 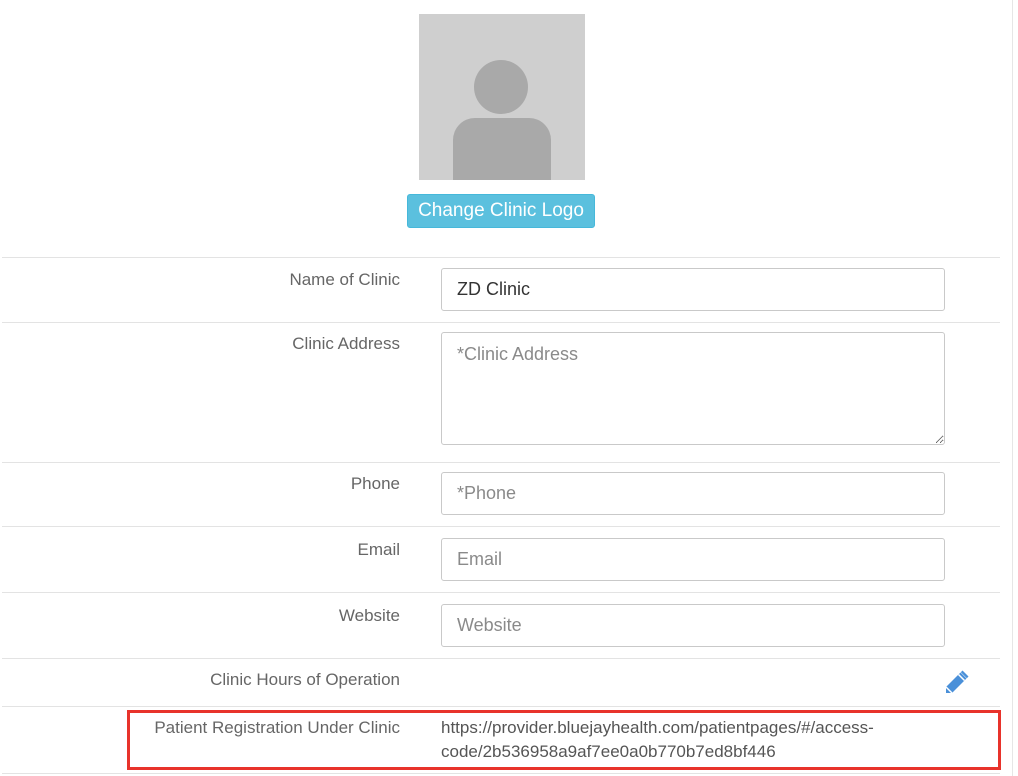 I want to click on clinic-address-label: Clinic Address, so click(x=346, y=343).